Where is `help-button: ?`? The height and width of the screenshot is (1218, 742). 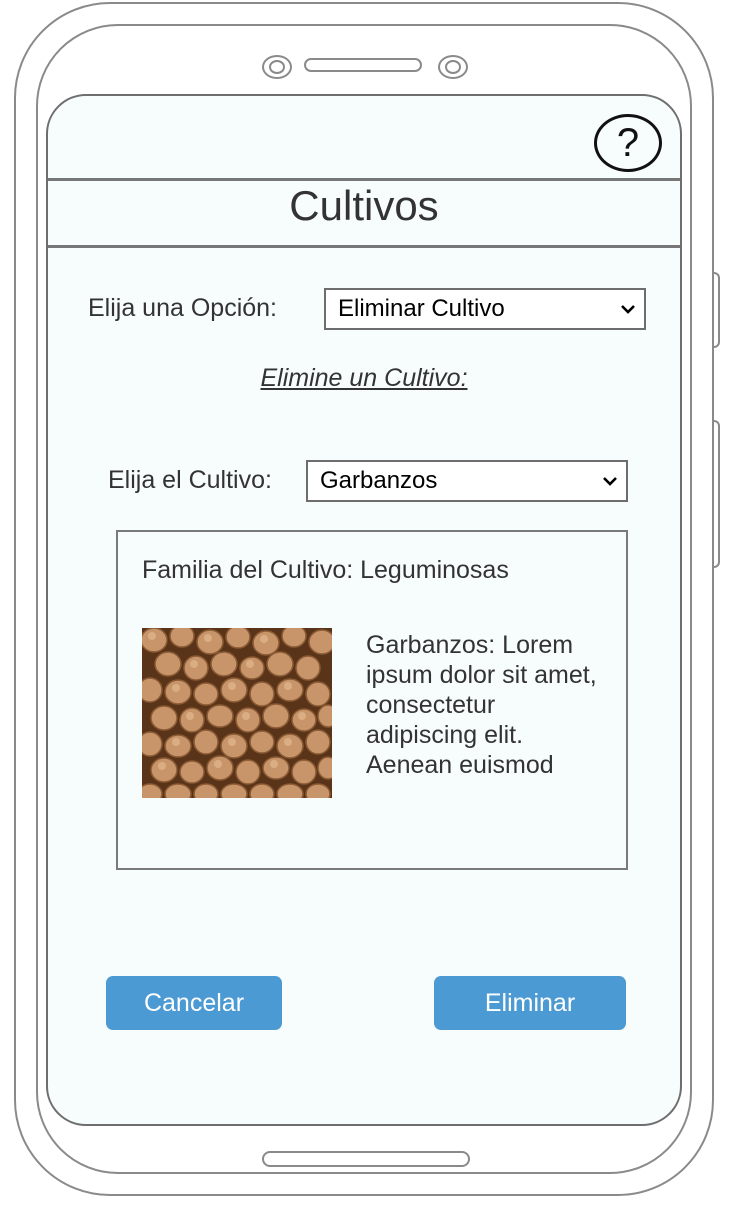
help-button: ? is located at coordinates (628, 143).